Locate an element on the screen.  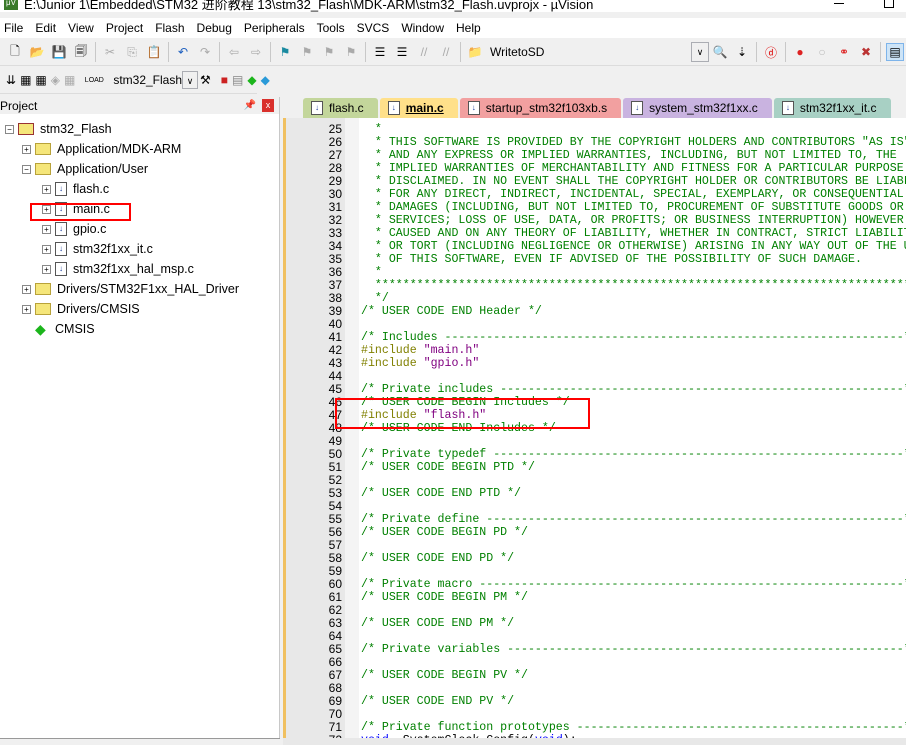
menu-help: Help is located at coordinates (470, 28).